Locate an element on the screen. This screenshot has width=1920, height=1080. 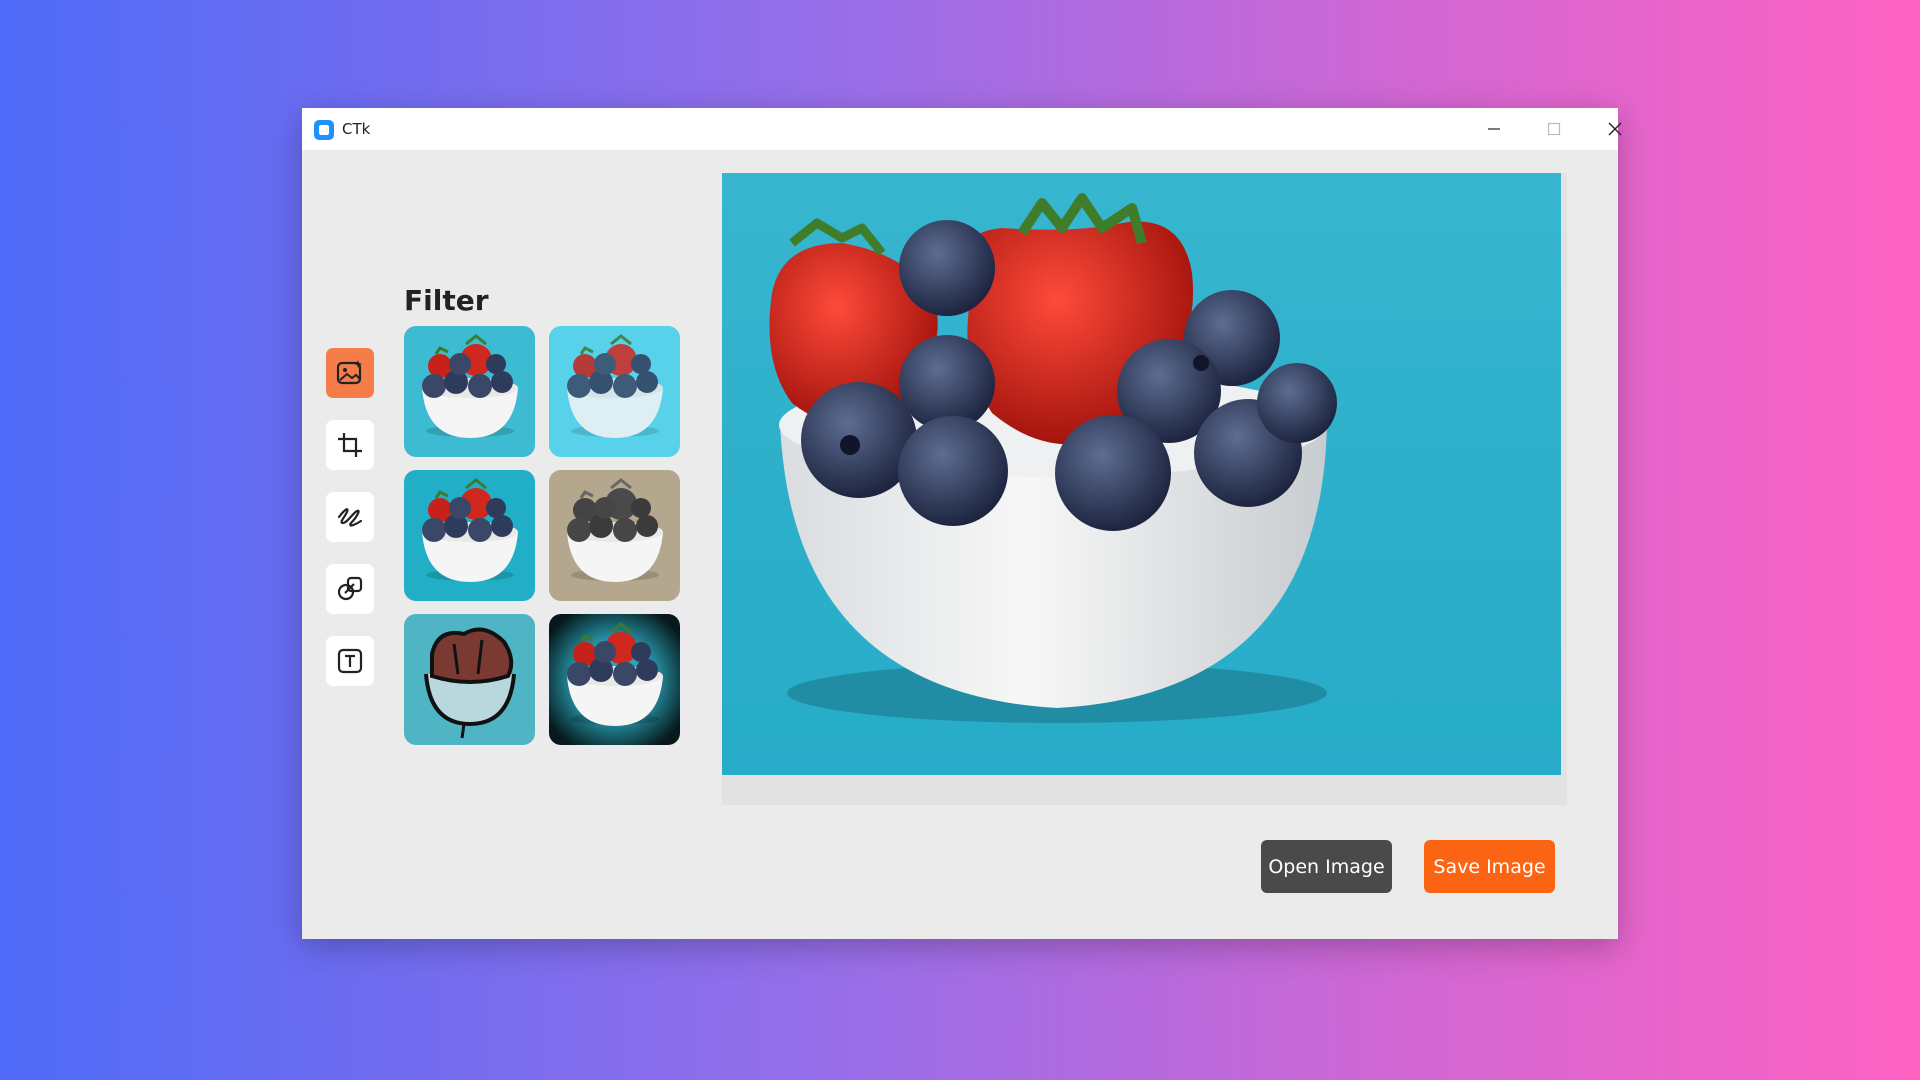
tool-crop-button is located at coordinates (350, 445).